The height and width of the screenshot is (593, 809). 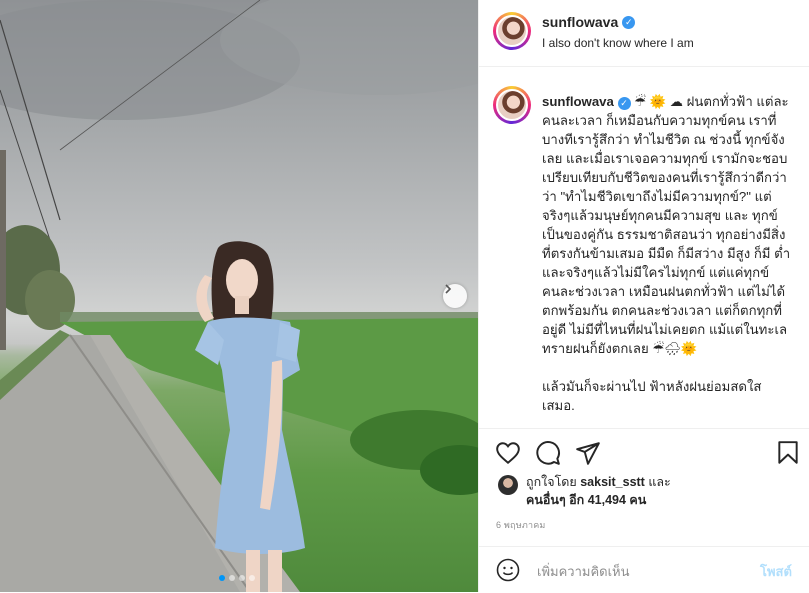 I want to click on post-location: I also don't know where I am, so click(x=618, y=43).